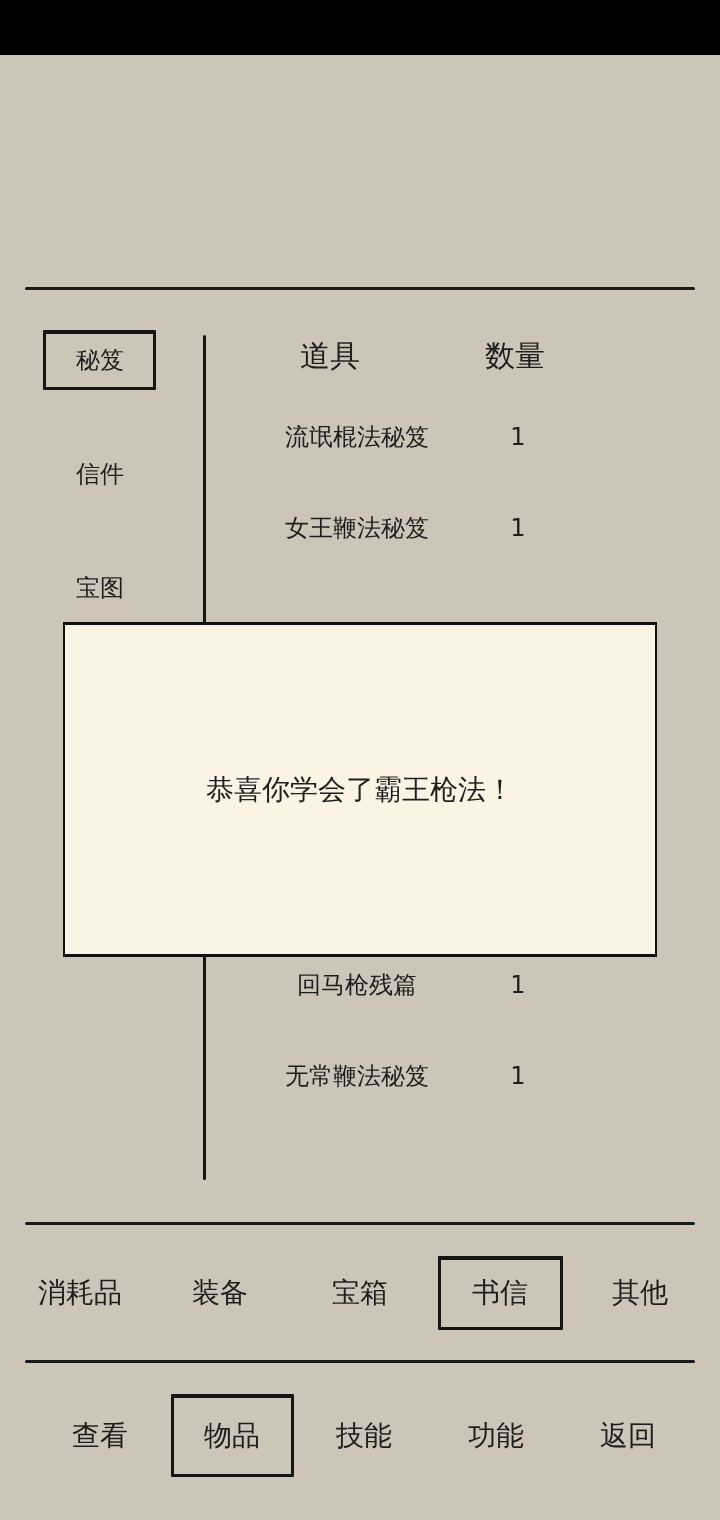 The width and height of the screenshot is (720, 1520). Describe the element at coordinates (232, 1435) in the screenshot. I see `nav-tab: 物品` at that location.